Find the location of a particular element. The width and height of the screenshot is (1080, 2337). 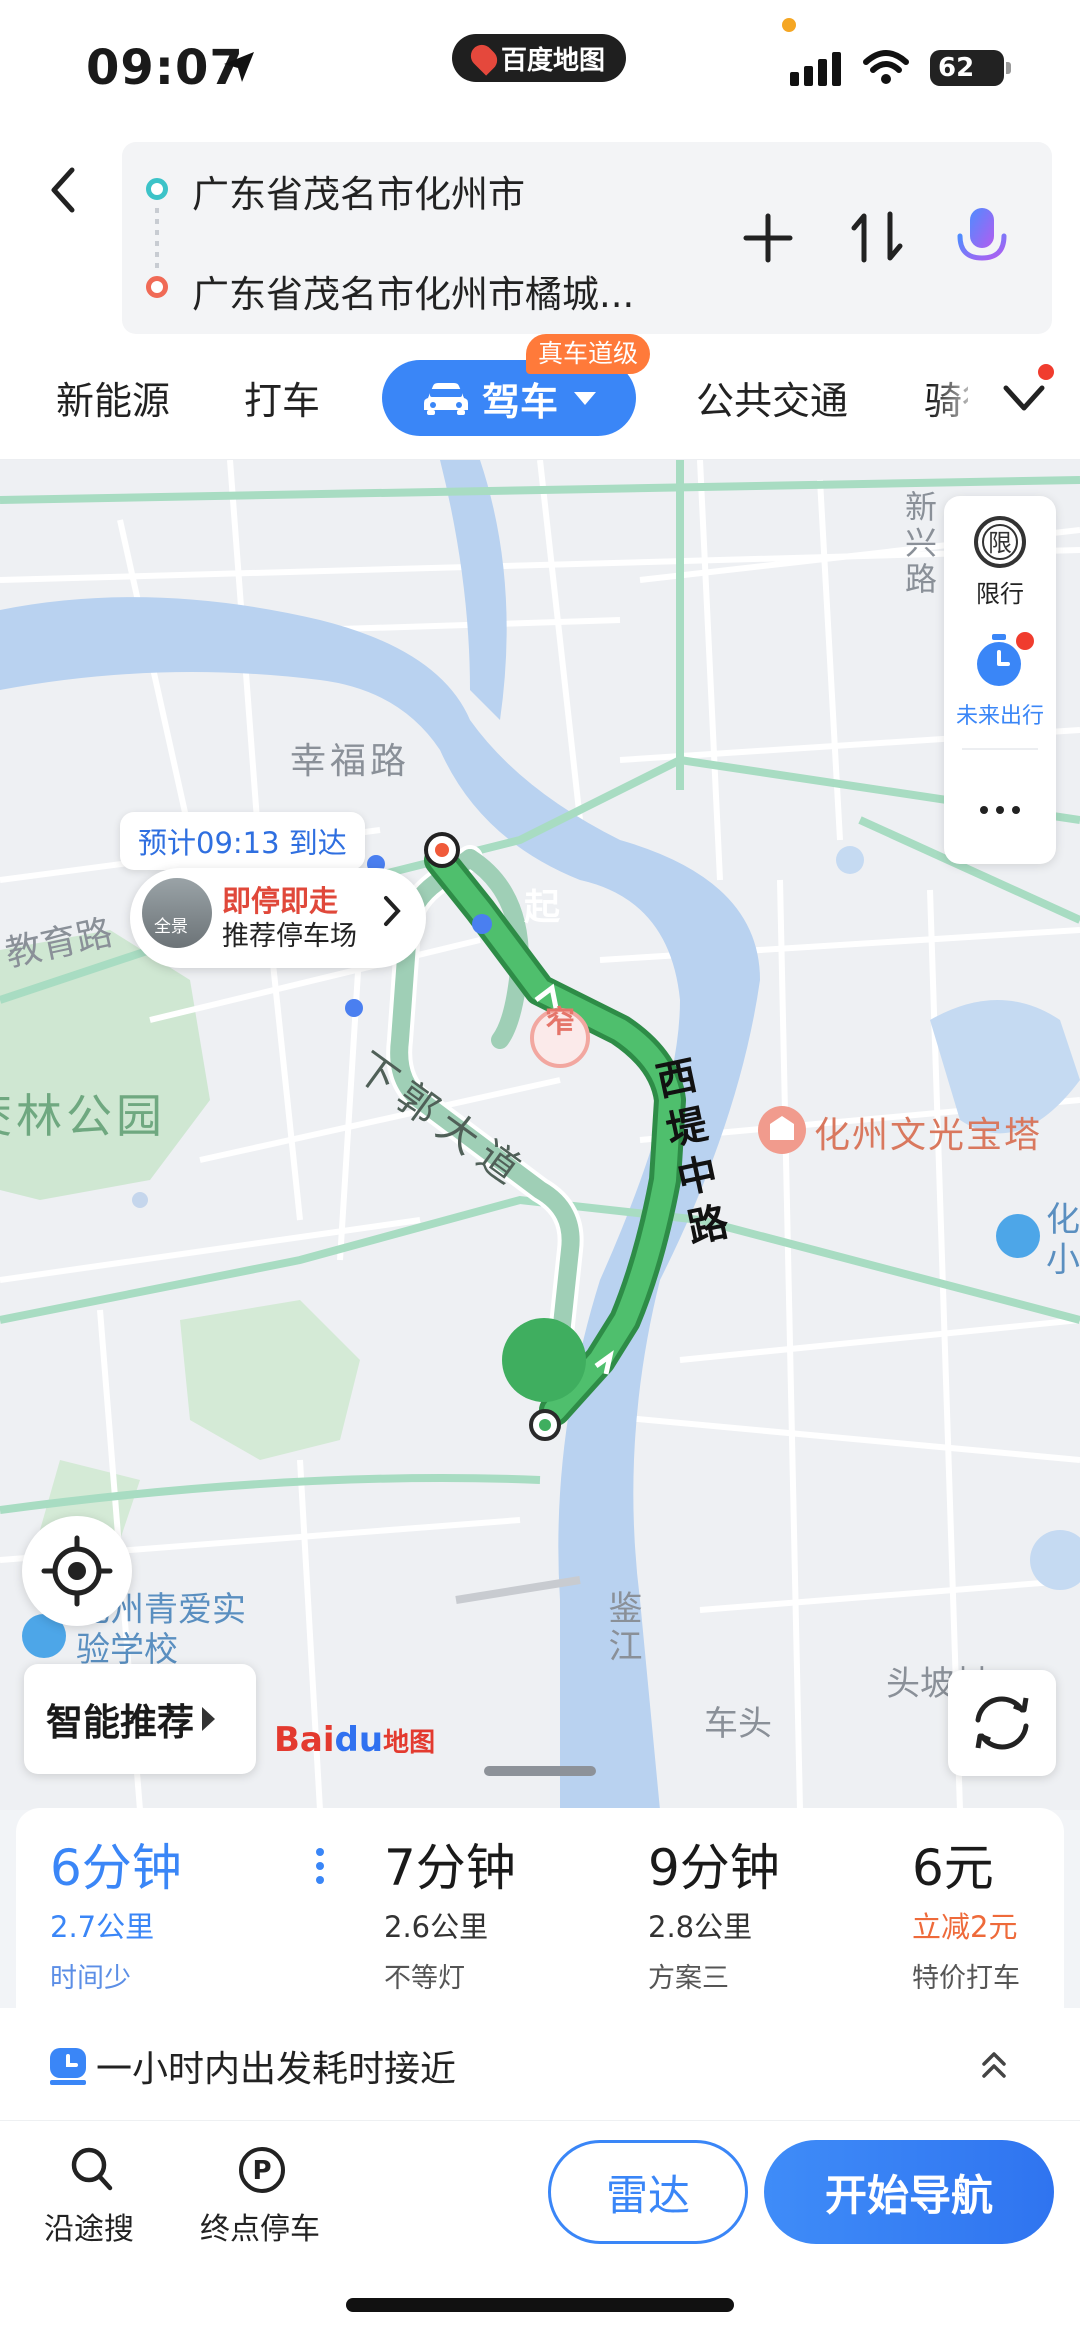

status-time: 09:07 is located at coordinates (165, 68).